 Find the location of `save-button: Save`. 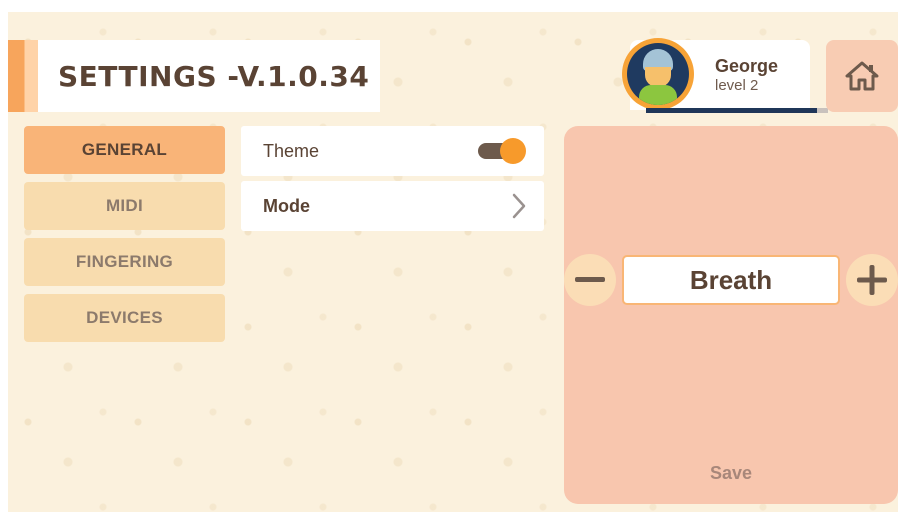

save-button: Save is located at coordinates (731, 473).